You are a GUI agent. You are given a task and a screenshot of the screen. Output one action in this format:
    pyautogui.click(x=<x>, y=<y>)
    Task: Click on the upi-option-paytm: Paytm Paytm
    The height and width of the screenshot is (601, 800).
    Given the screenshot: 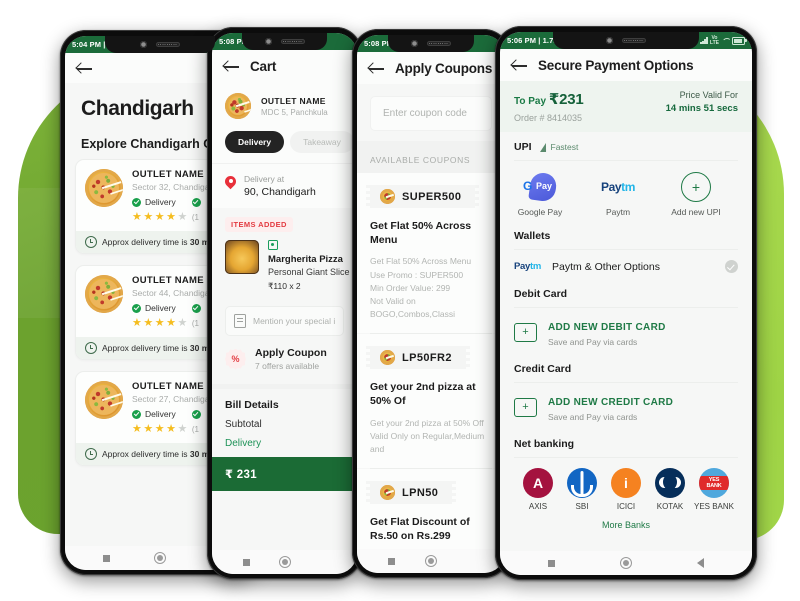 What is the action you would take?
    pyautogui.click(x=618, y=194)
    